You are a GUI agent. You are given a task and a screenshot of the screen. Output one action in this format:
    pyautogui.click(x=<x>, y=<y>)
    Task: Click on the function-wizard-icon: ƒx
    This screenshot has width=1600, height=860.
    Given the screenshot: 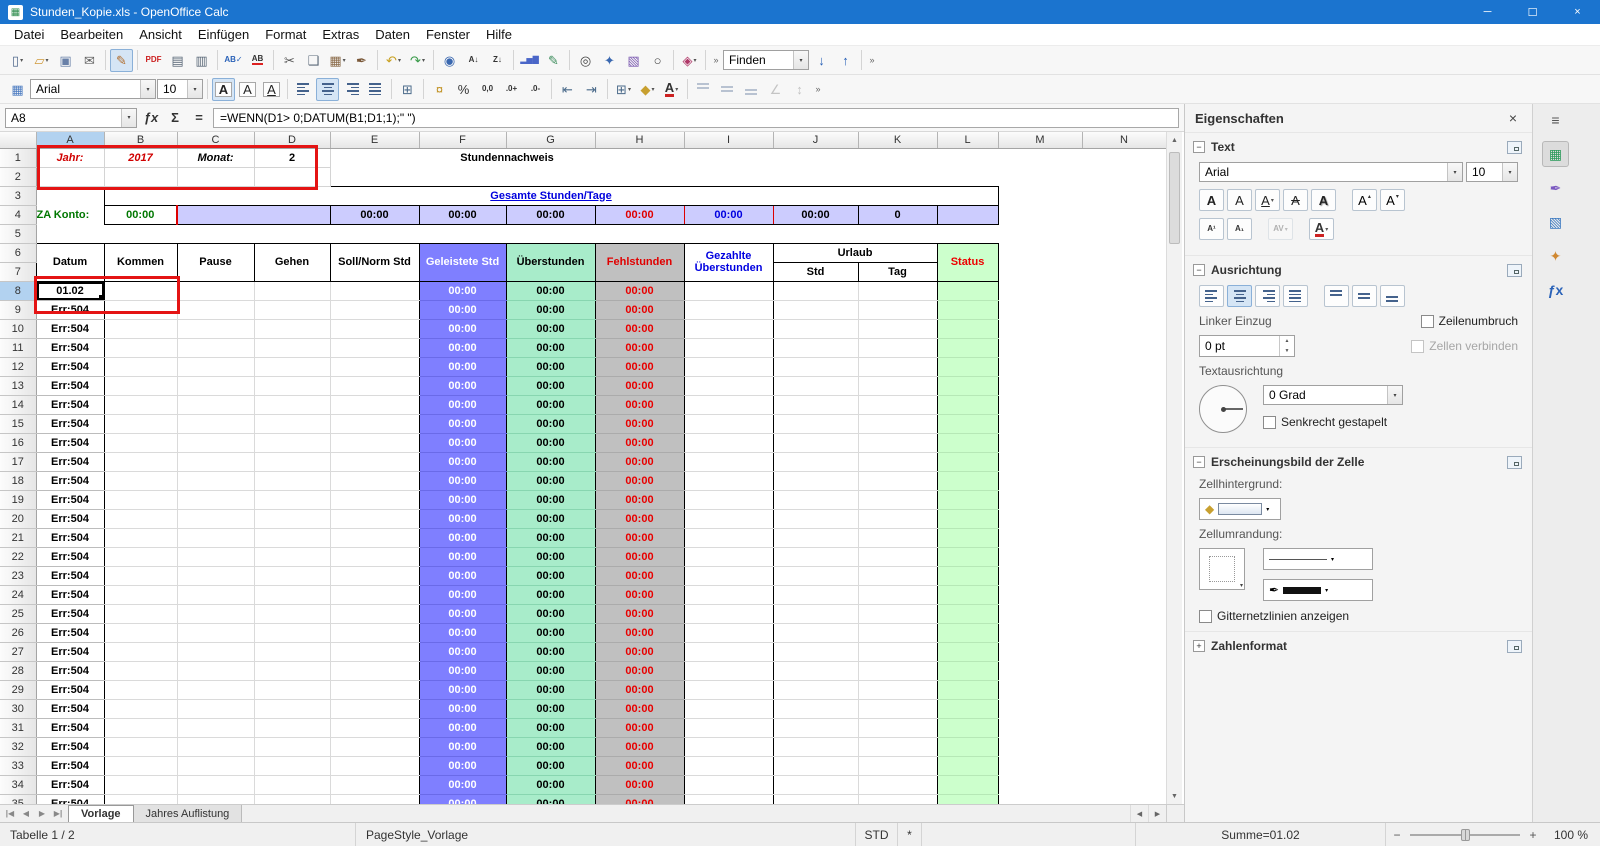 What is the action you would take?
    pyautogui.click(x=151, y=117)
    